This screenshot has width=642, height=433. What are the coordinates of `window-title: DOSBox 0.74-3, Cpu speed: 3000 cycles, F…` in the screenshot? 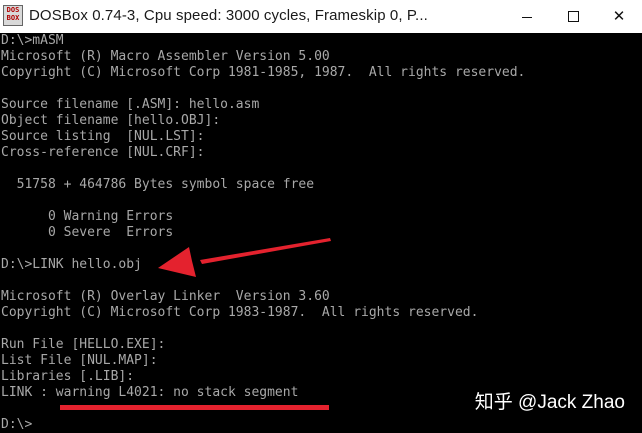 It's located at (228, 15).